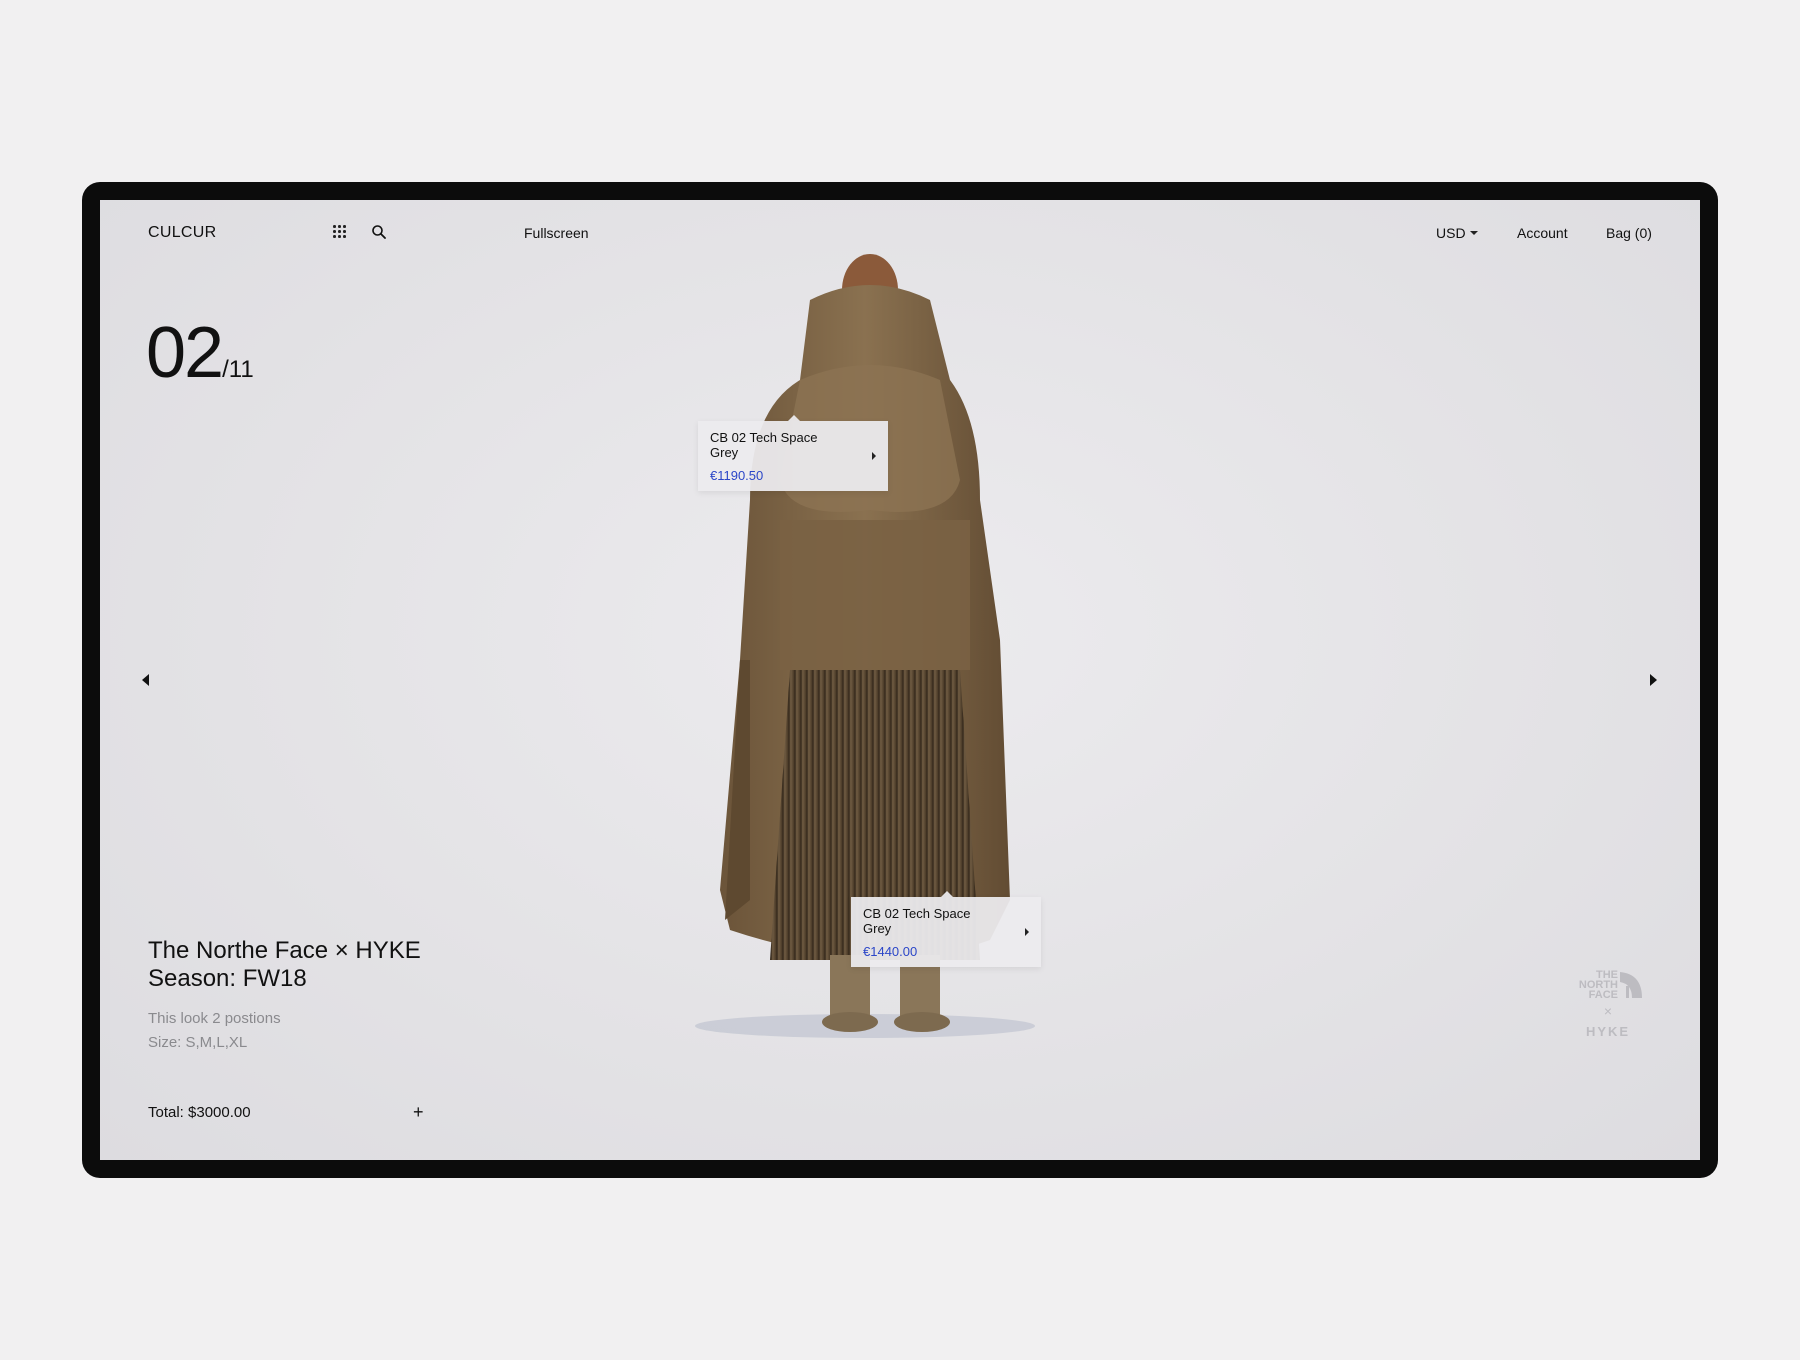  I want to click on product-tag-price: €1190.50, so click(737, 475).